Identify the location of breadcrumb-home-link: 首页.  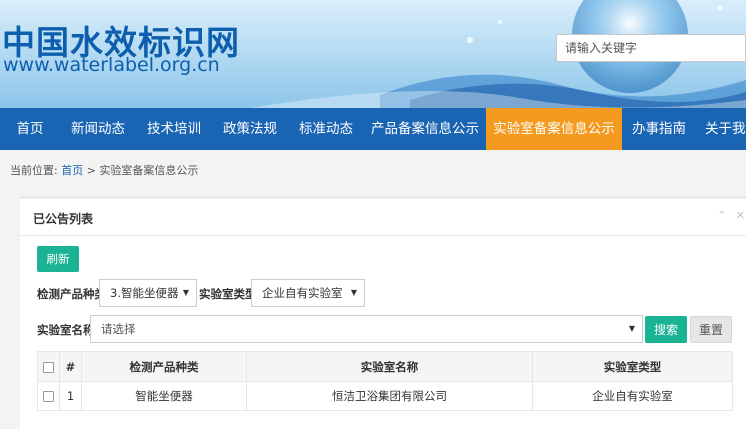
(72, 170).